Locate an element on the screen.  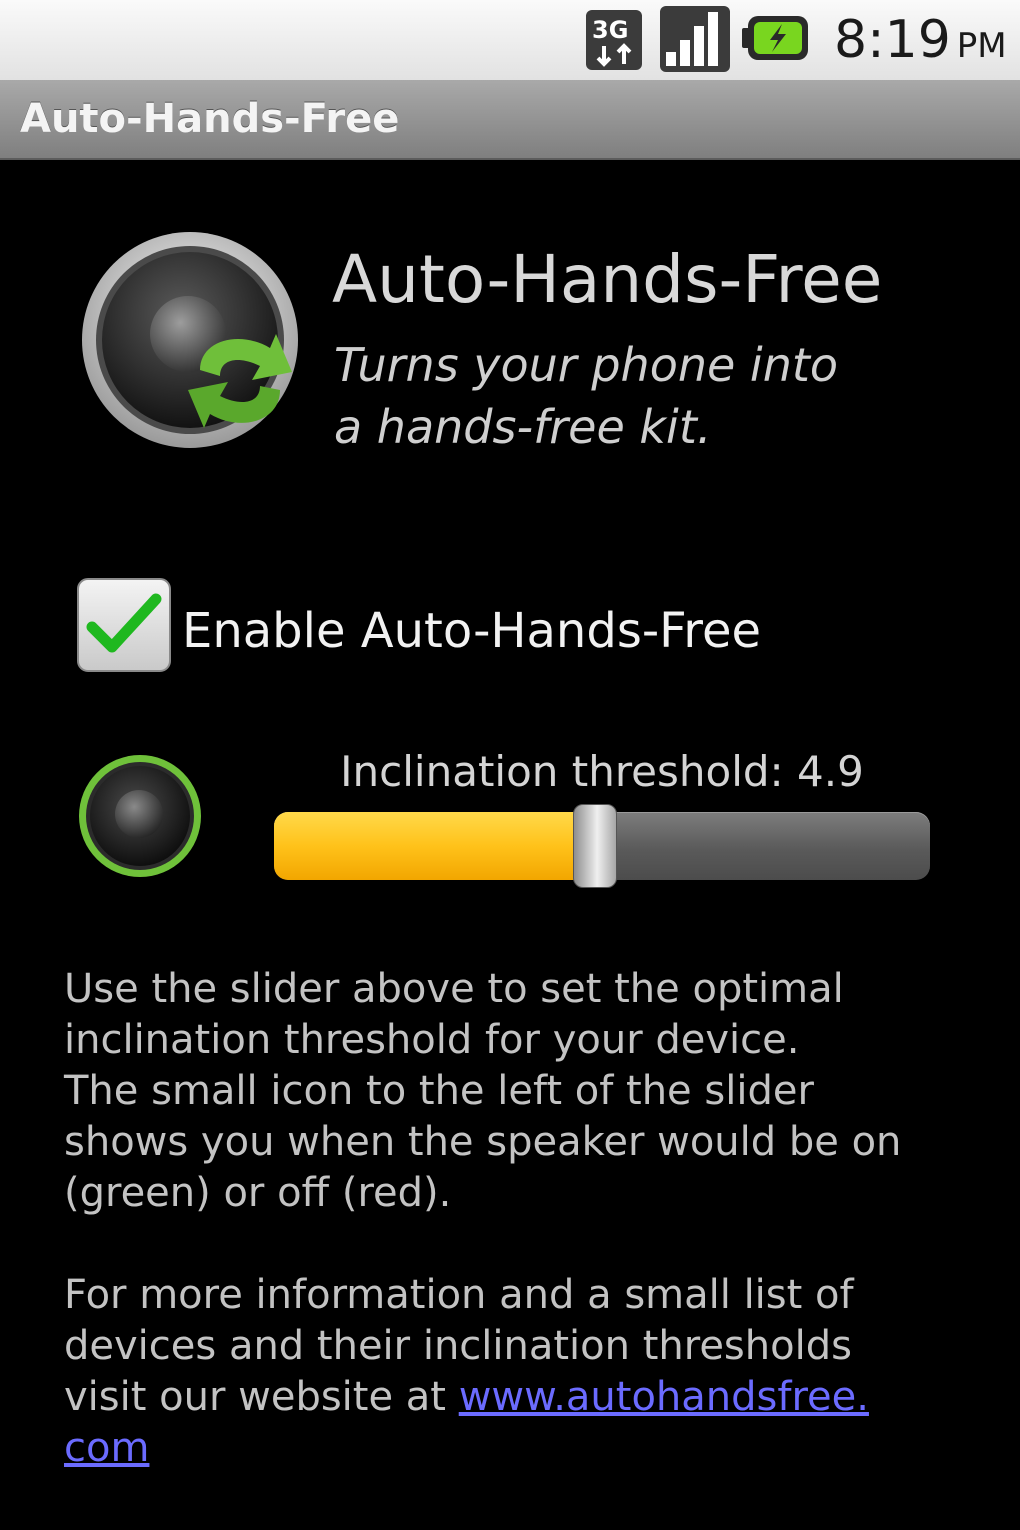
enable-checkbox is located at coordinates (124, 625).